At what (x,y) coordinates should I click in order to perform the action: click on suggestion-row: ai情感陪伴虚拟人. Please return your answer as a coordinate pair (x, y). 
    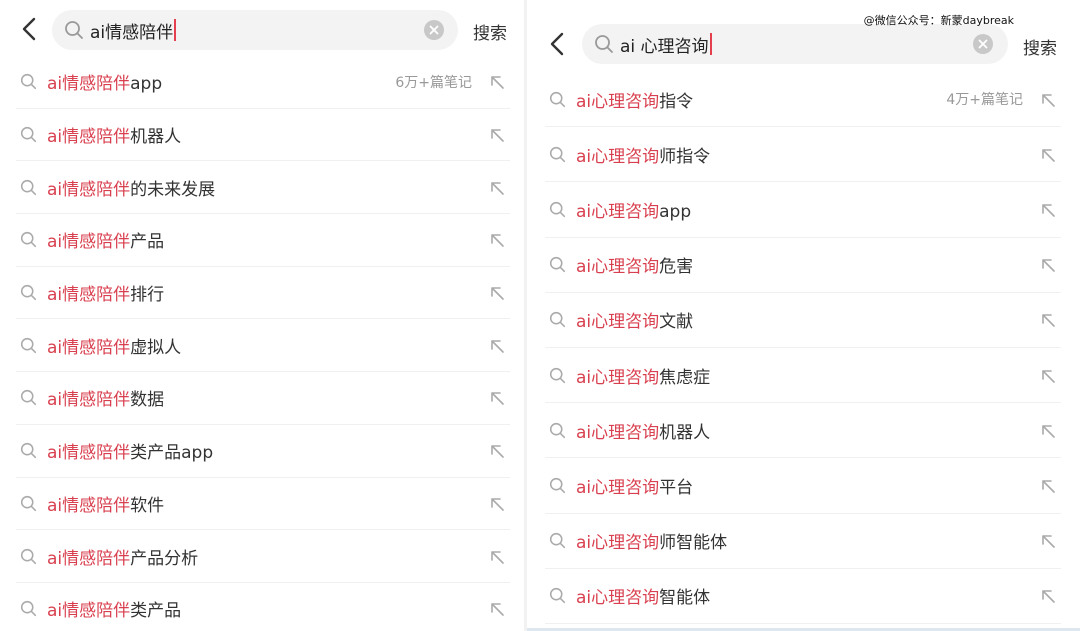
    Looking at the image, I should click on (263, 346).